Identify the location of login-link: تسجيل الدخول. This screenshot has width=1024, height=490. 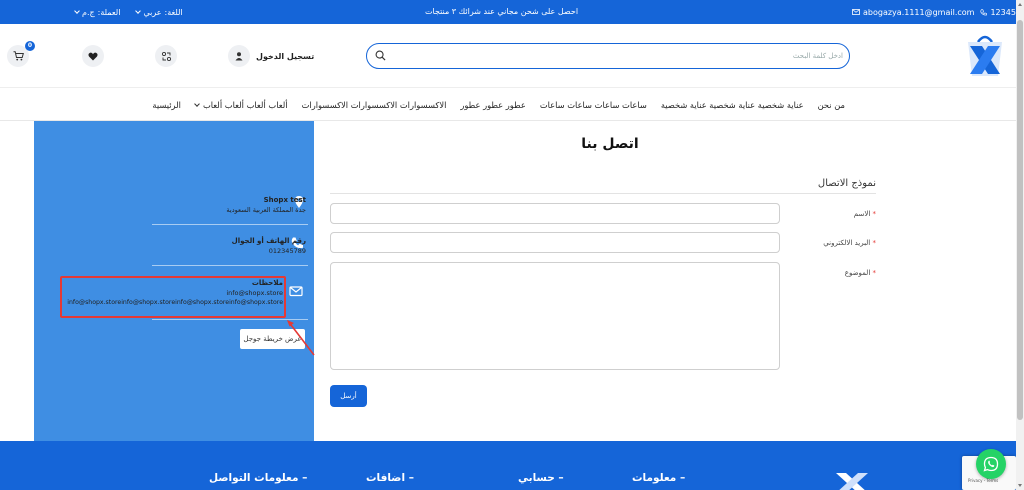
(271, 56).